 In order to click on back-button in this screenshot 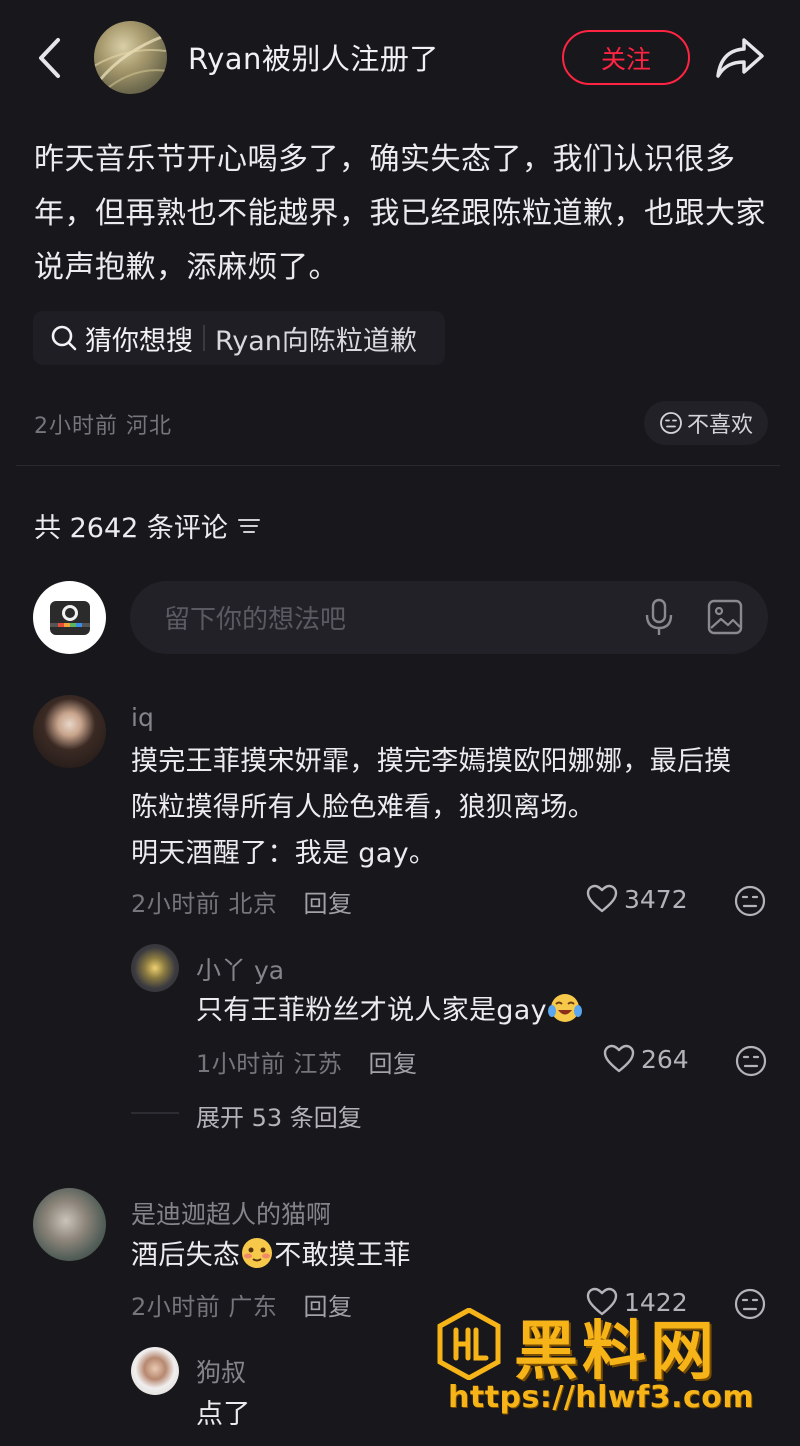, I will do `click(50, 58)`.